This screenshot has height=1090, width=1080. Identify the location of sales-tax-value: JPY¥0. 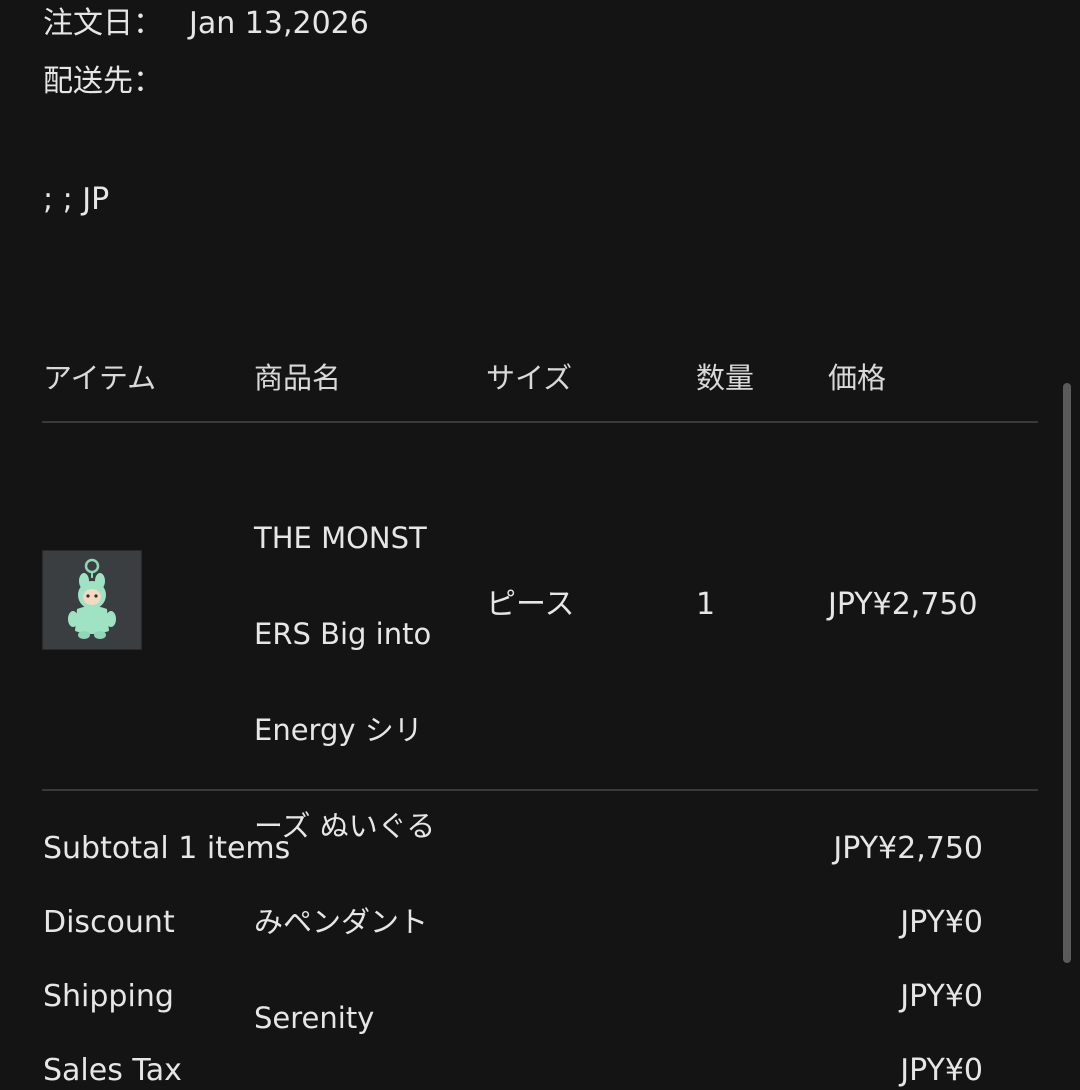
(941, 1070).